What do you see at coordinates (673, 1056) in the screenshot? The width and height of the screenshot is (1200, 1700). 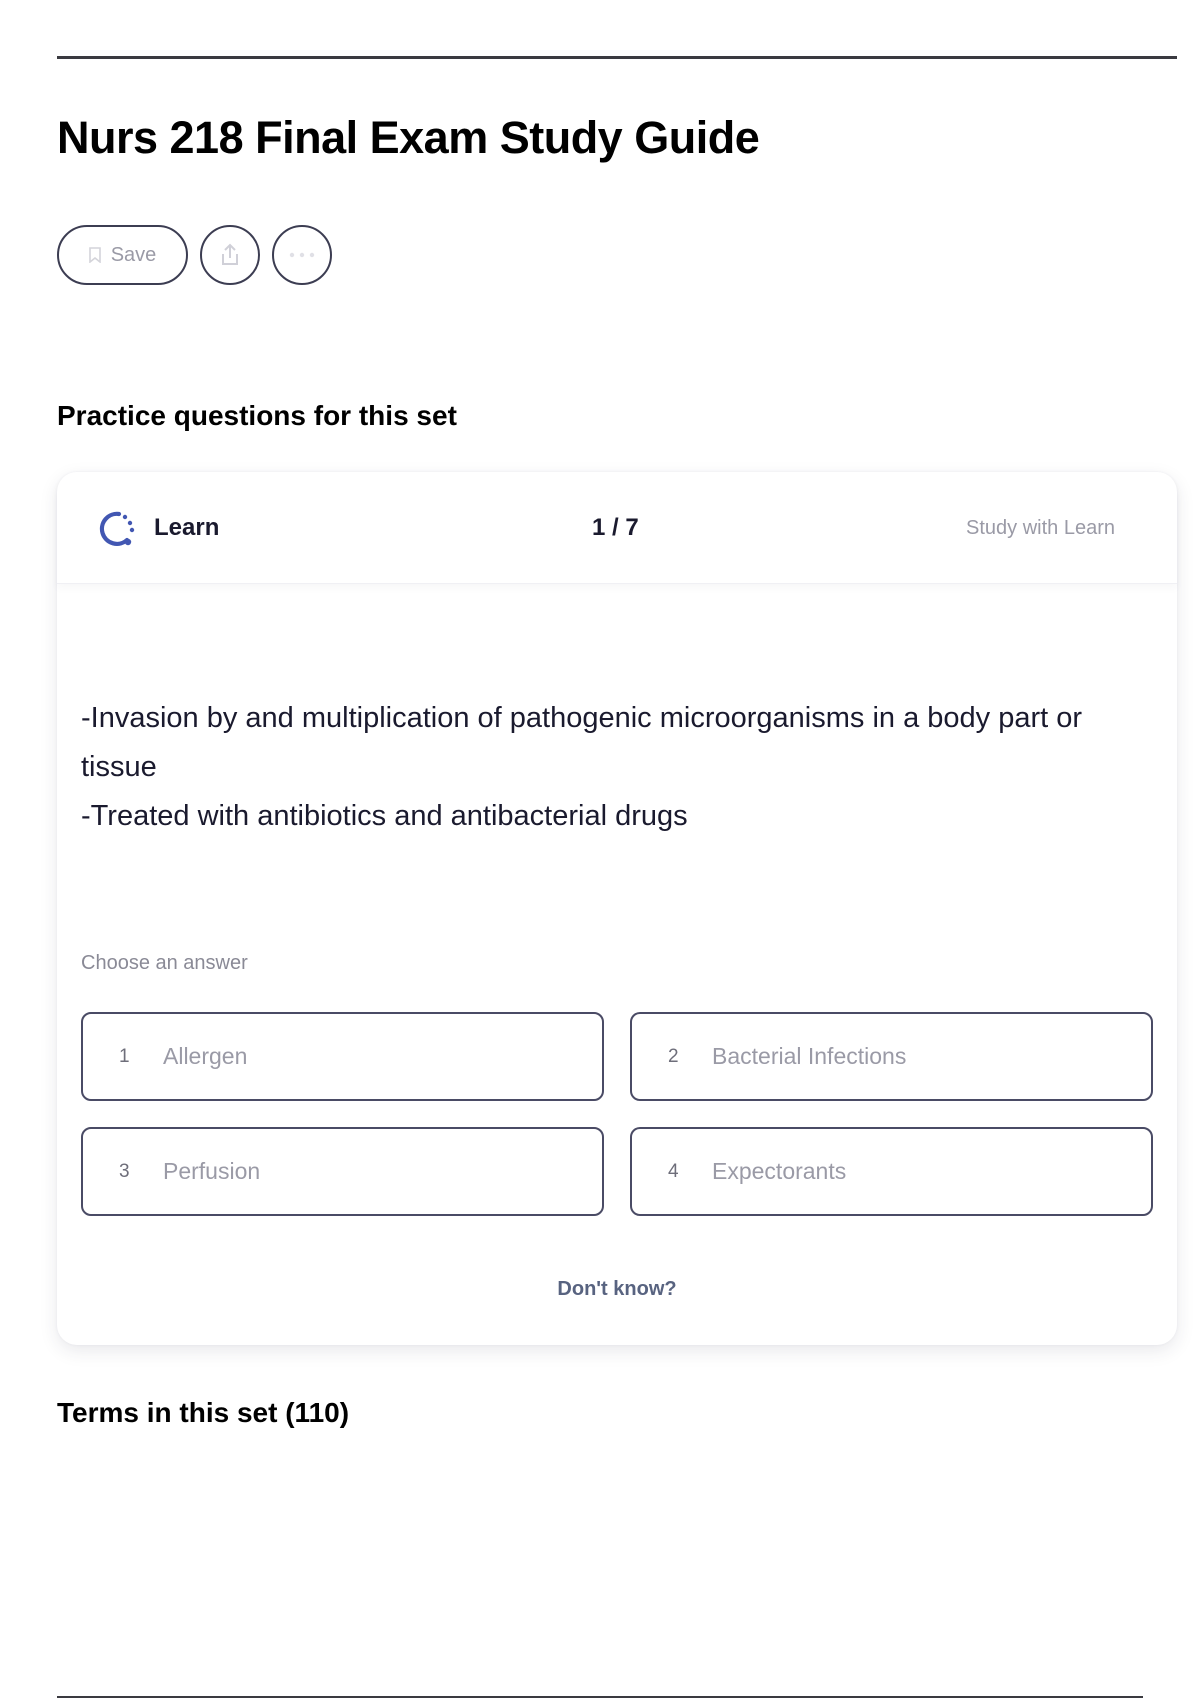 I see `option-number: 2` at bounding box center [673, 1056].